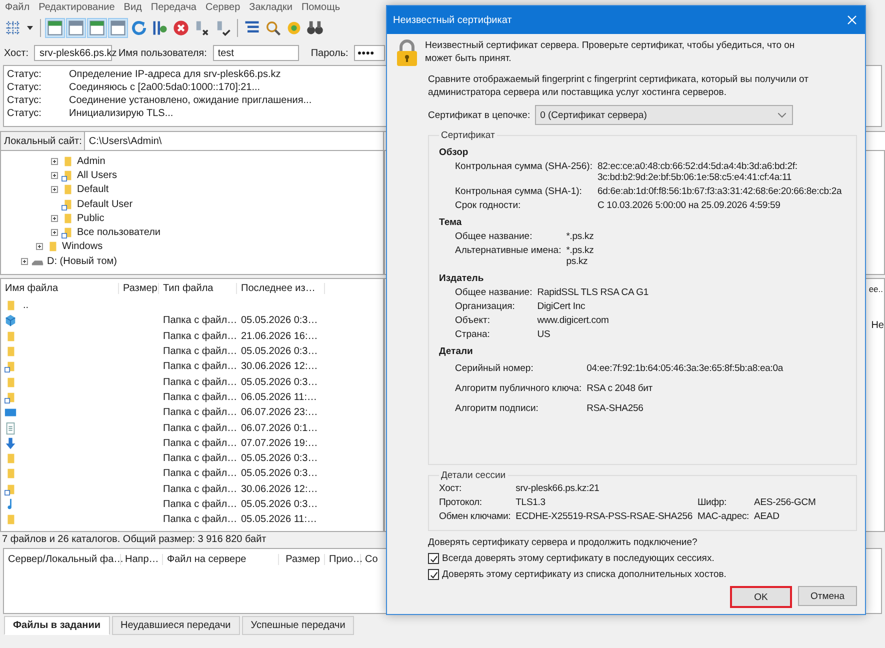  What do you see at coordinates (315, 28) in the screenshot?
I see `binoculars-icon` at bounding box center [315, 28].